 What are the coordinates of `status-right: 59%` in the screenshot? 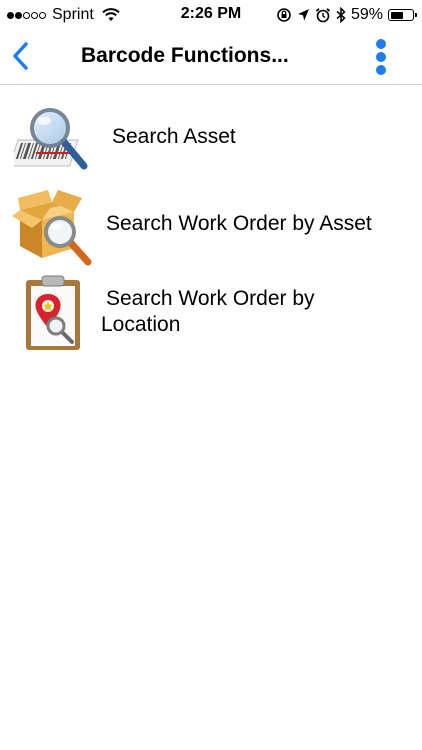 It's located at (346, 15).